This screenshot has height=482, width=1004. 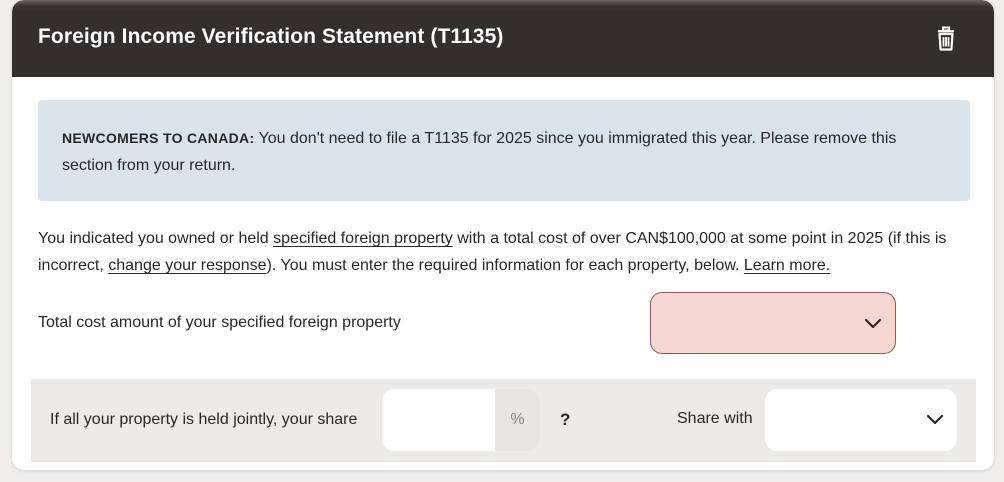 I want to click on share-percent-field: %, so click(x=461, y=420).